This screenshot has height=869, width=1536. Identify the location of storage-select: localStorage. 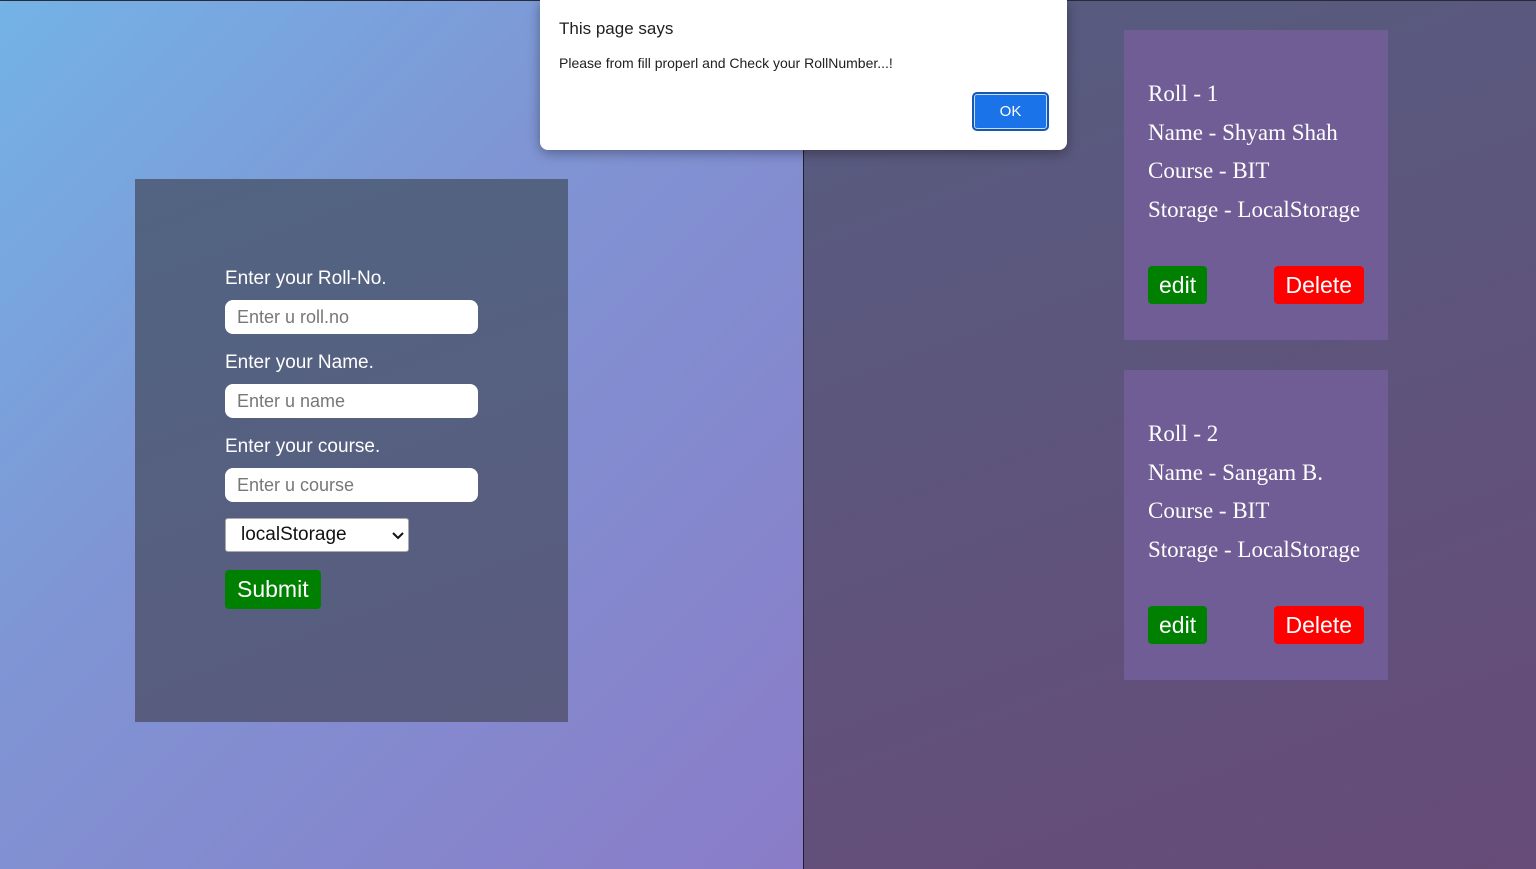
(317, 535).